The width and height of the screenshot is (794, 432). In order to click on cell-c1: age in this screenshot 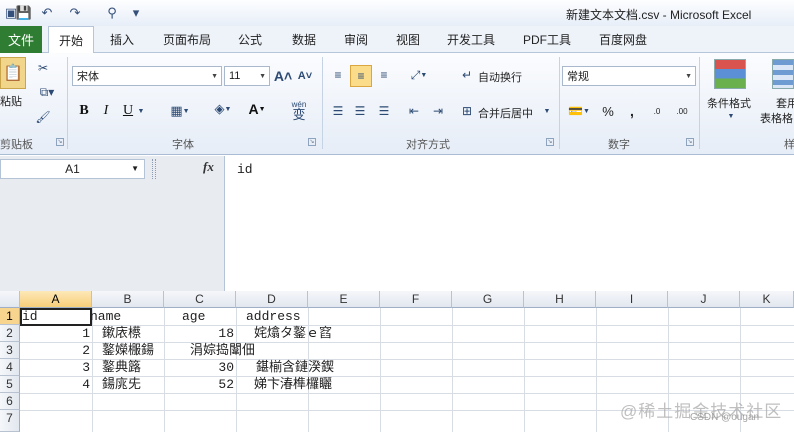, I will do `click(193, 316)`.